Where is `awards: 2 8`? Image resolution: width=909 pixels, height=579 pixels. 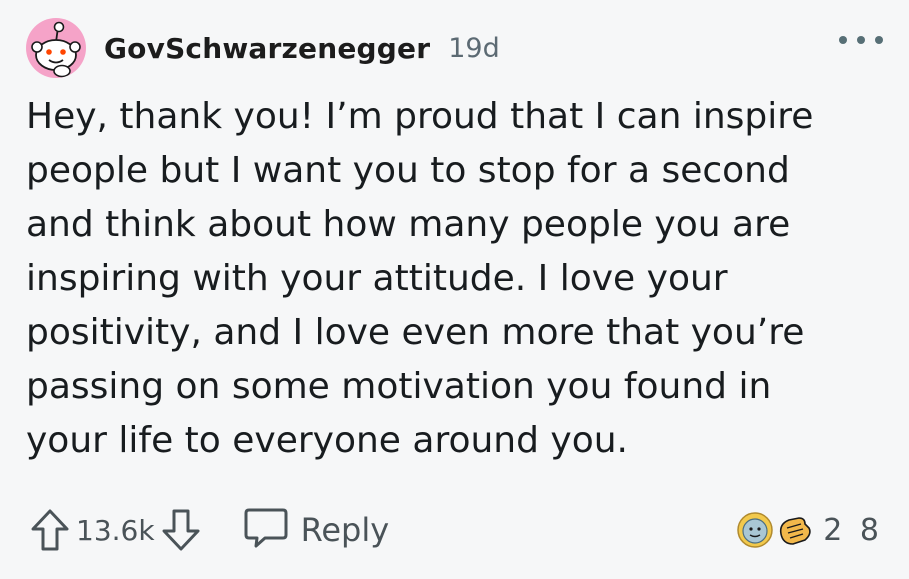
awards: 2 8 is located at coordinates (809, 530).